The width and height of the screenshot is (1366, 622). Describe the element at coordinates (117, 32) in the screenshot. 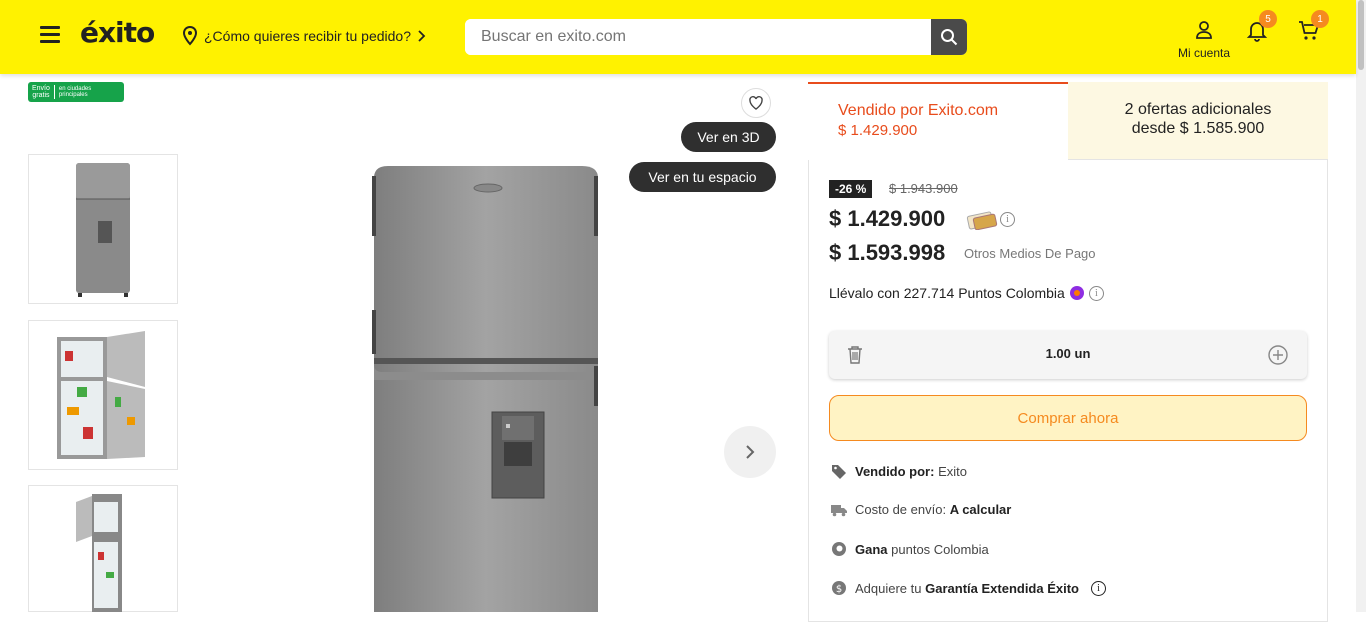

I see `exito-logo: éxito` at that location.